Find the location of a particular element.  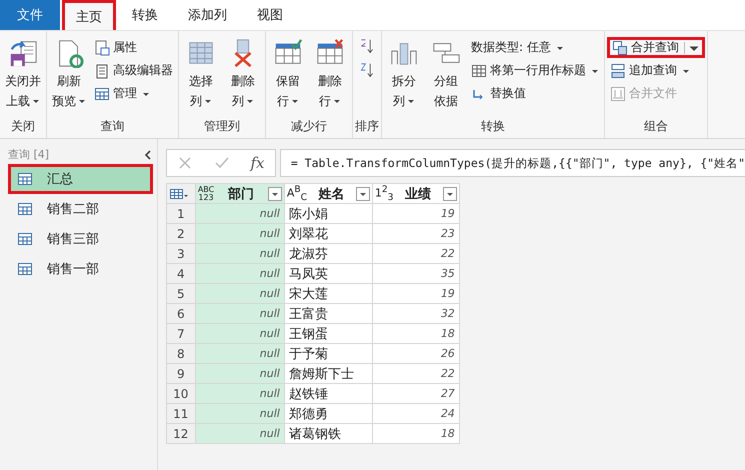

table-cell: 于予菊 is located at coordinates (328, 354).